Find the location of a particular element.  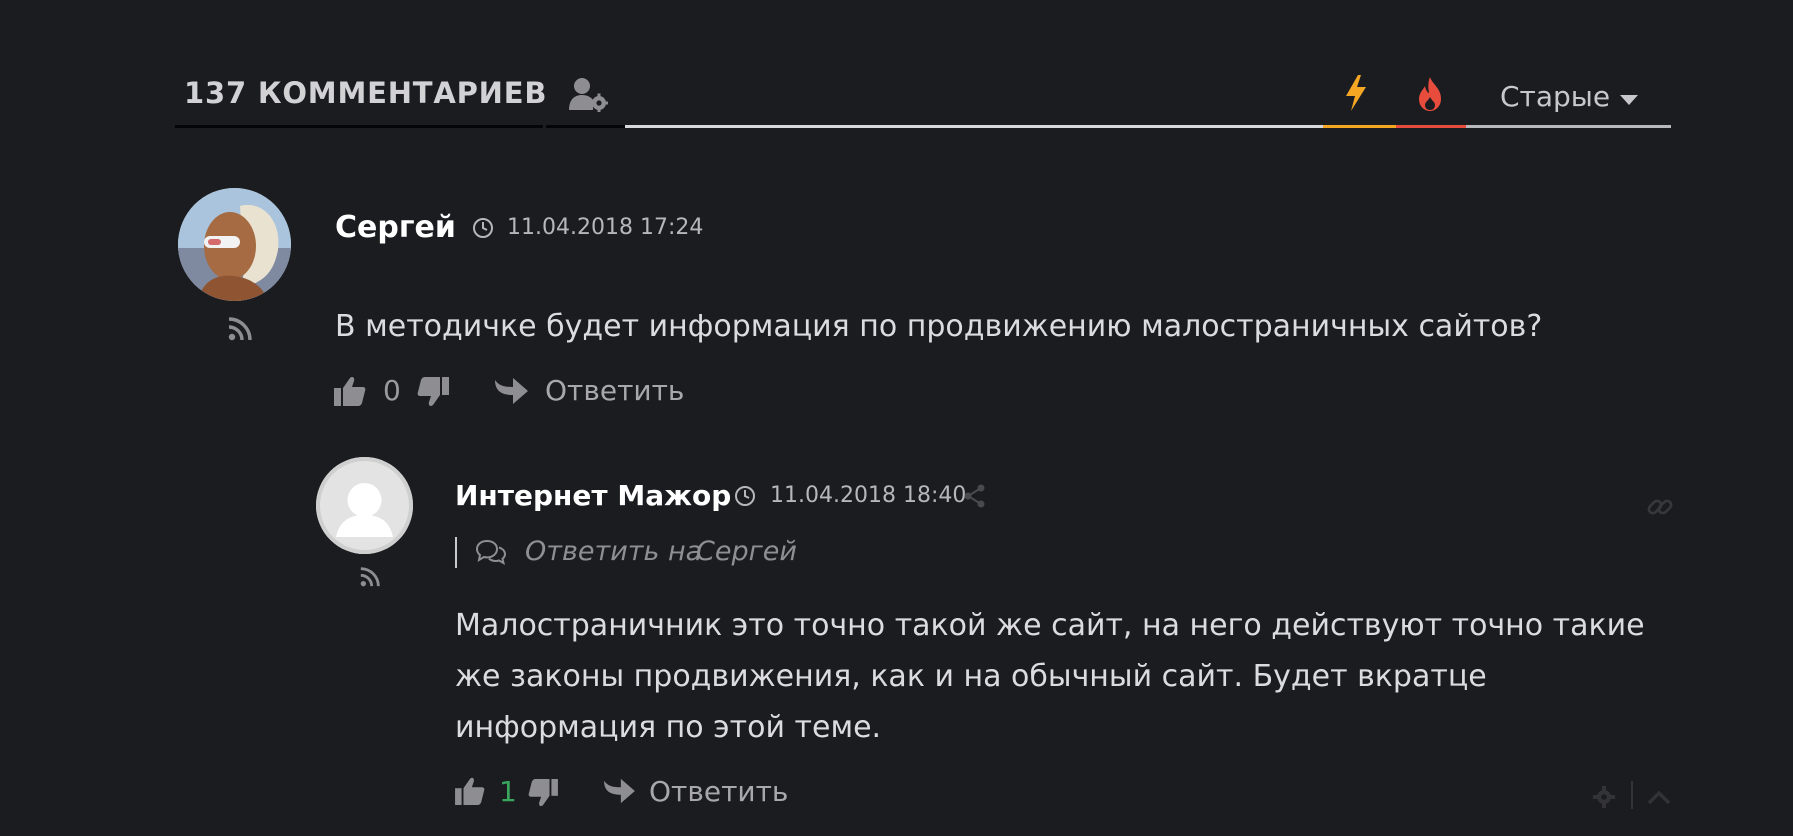

caret-down-icon is located at coordinates (1629, 100).